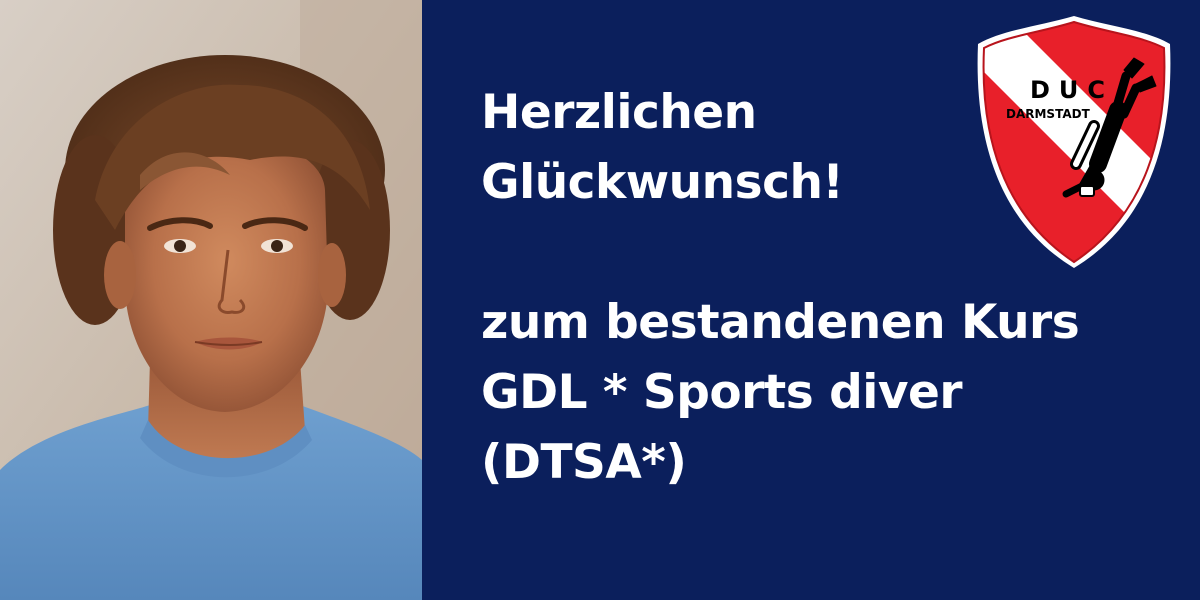 The image size is (1200, 600). I want to click on diver-flag-shield-icon: DUC DARMSTADT, so click(1074, 142).